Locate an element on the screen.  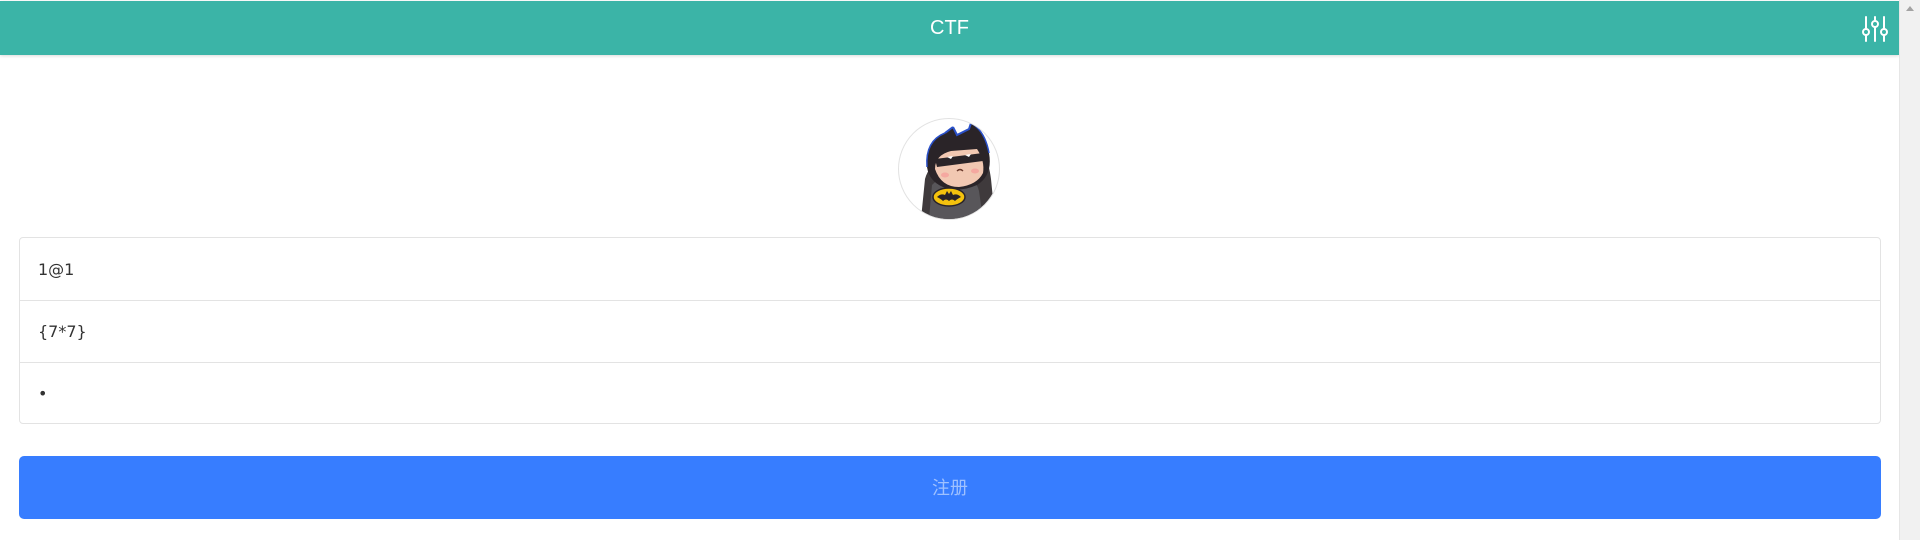
password-field-row is located at coordinates (950, 392).